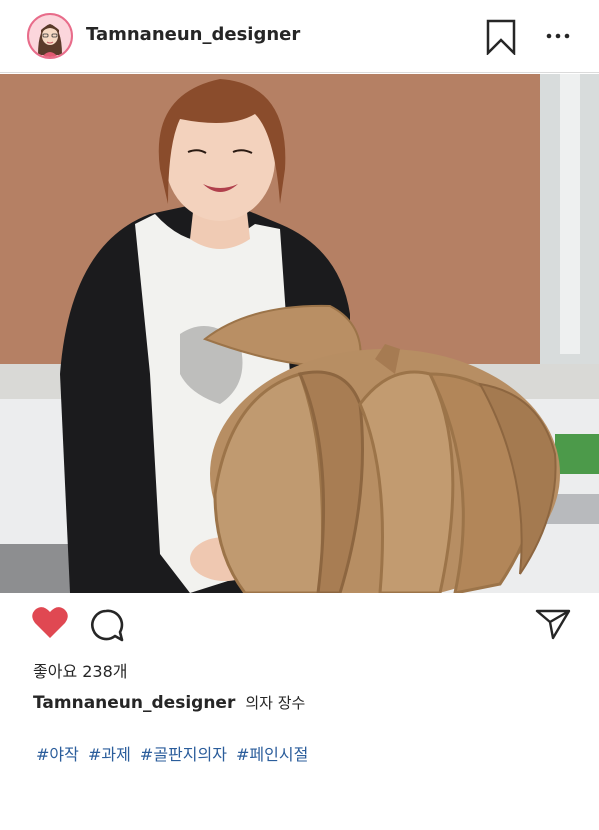 The width and height of the screenshot is (599, 830). I want to click on more-options-icon, so click(558, 35).